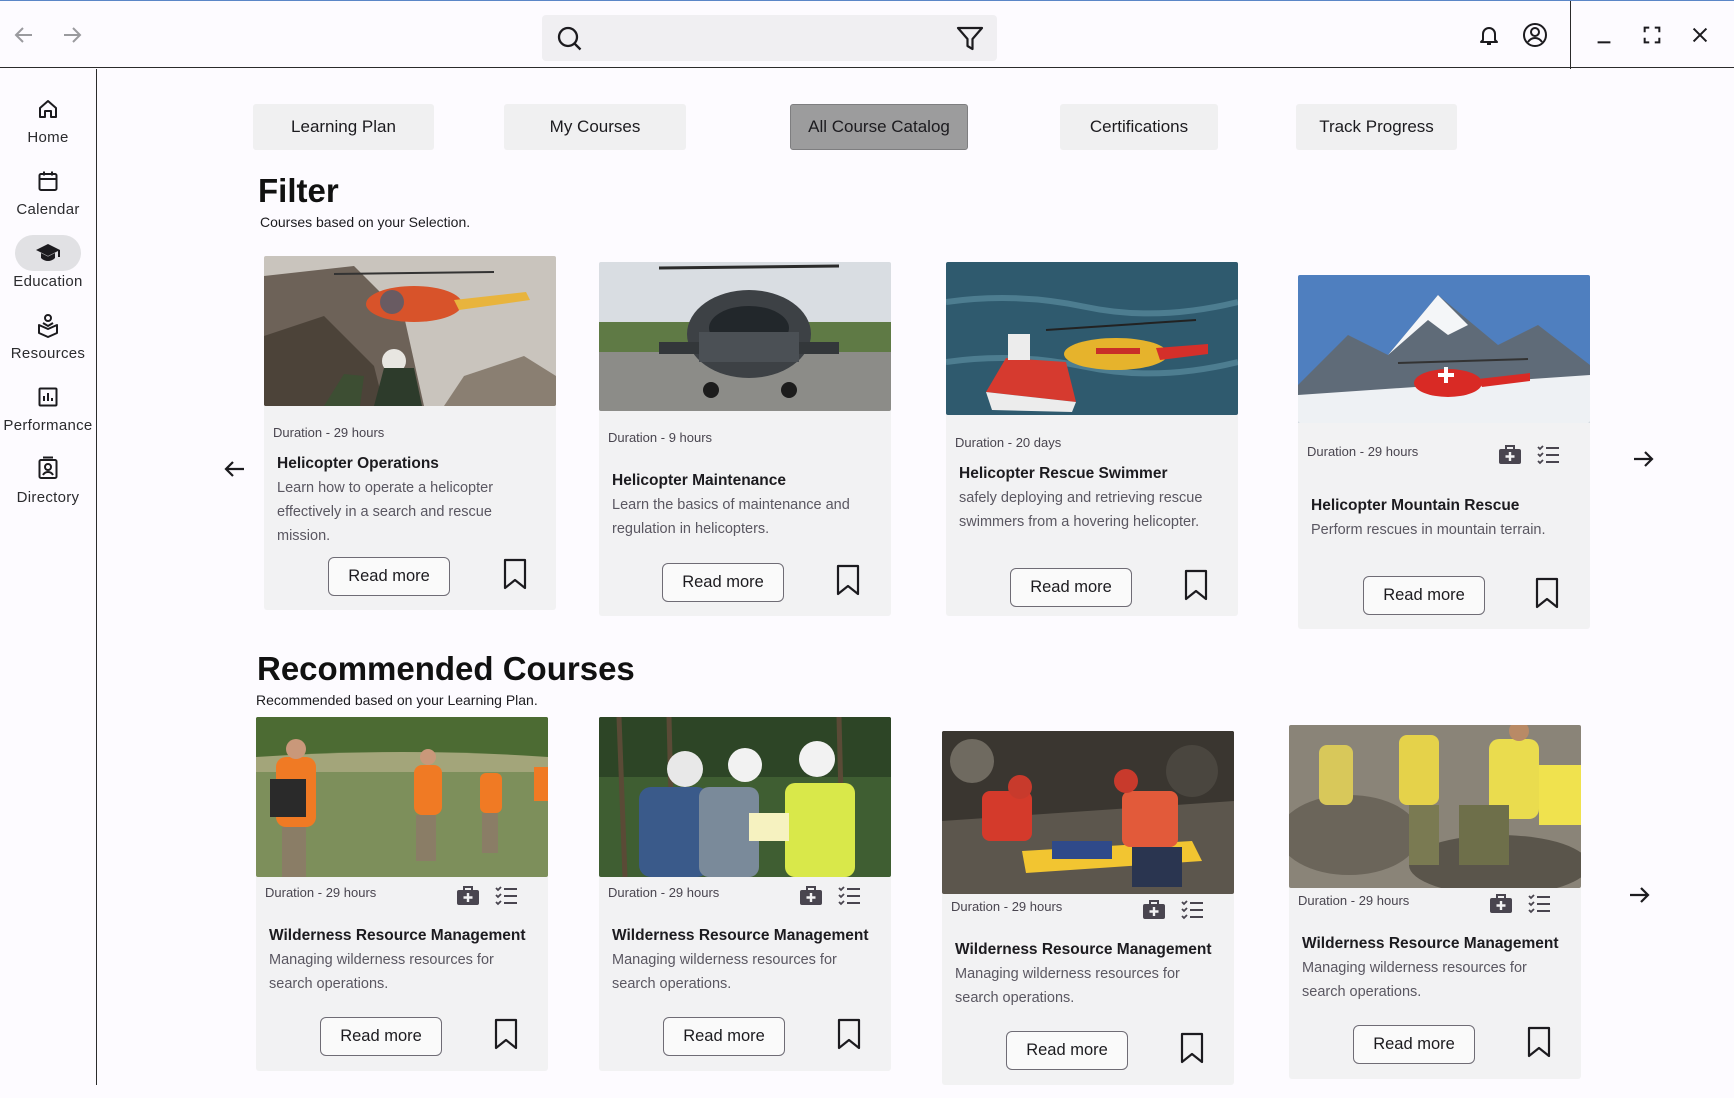 The height and width of the screenshot is (1098, 1734). What do you see at coordinates (48, 425) in the screenshot?
I see `nav-item-label: Performance` at bounding box center [48, 425].